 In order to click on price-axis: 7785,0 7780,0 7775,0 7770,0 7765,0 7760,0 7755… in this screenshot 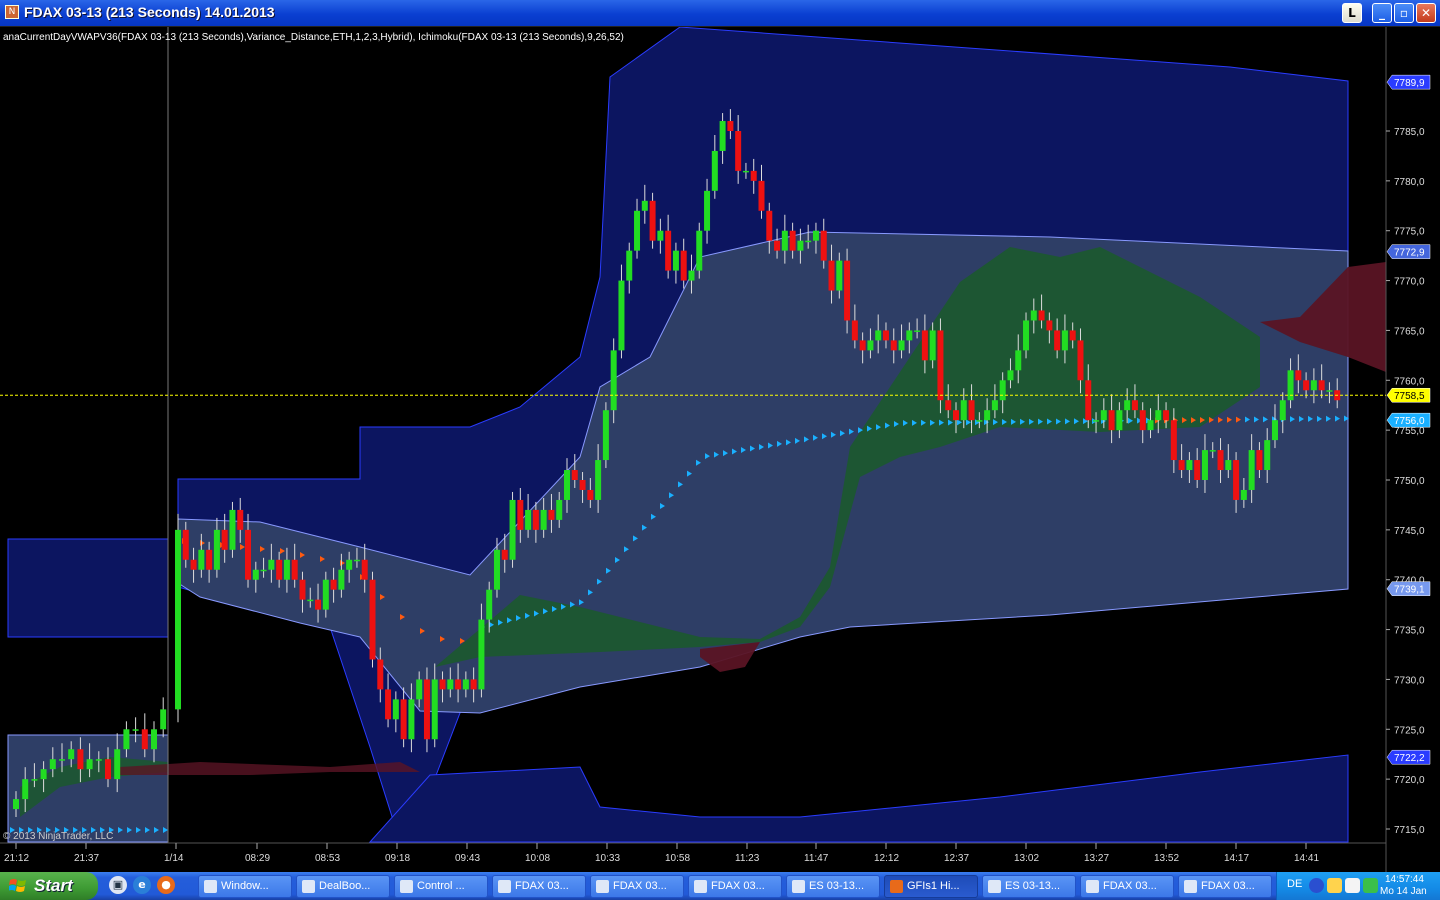, I will do `click(1405, 481)`.